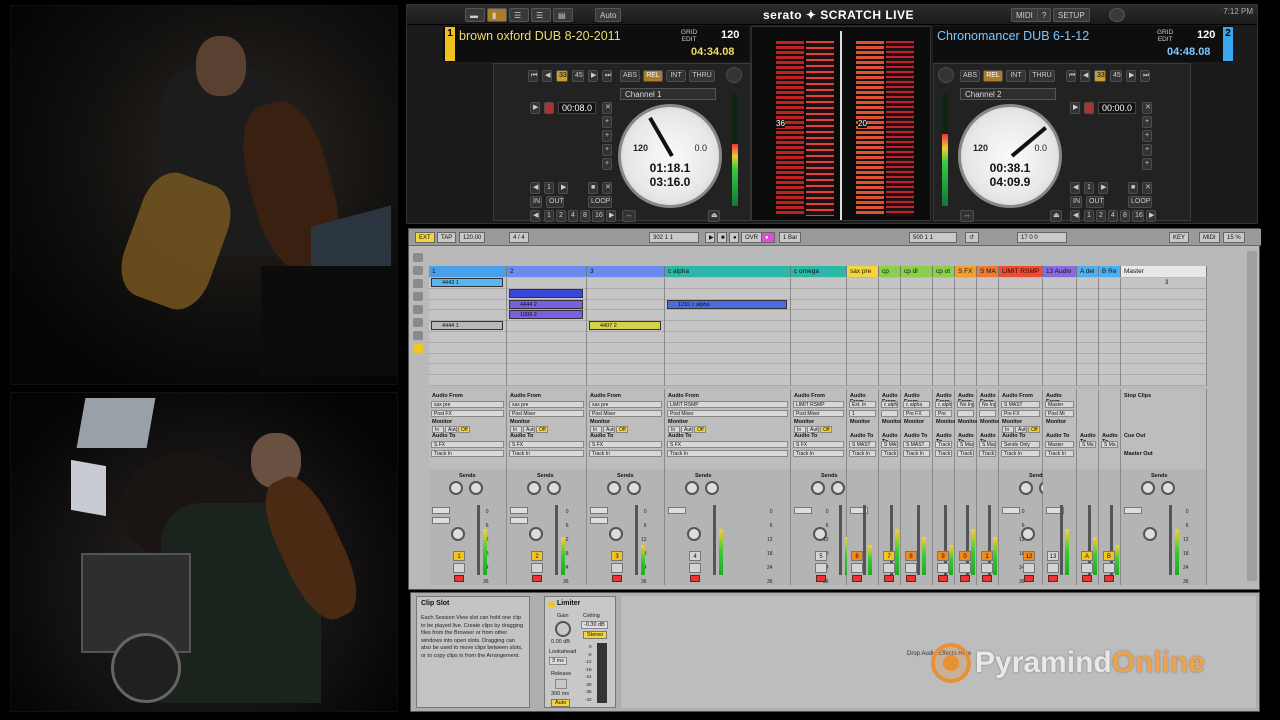 This screenshot has height=720, width=1280. What do you see at coordinates (1088, 271) in the screenshot?
I see `track-header: A del` at bounding box center [1088, 271].